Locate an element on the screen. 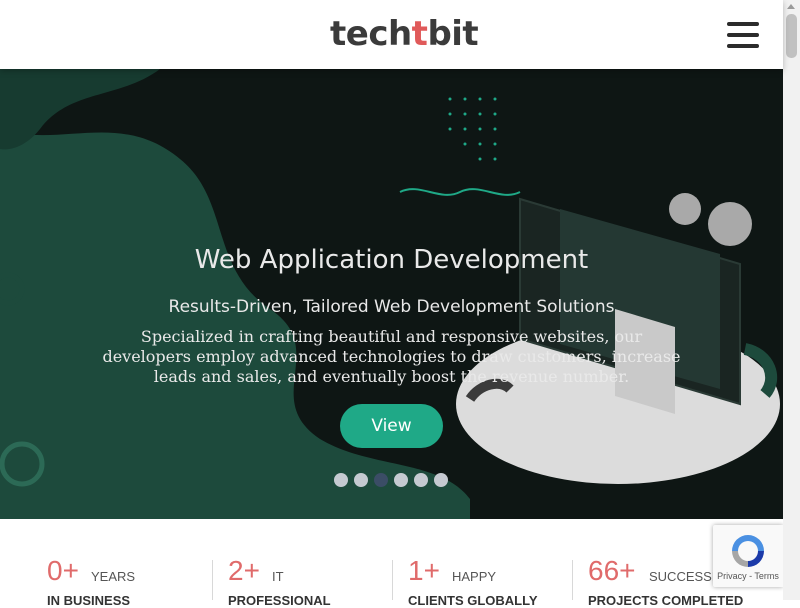  stat-label: IT is located at coordinates (278, 576).